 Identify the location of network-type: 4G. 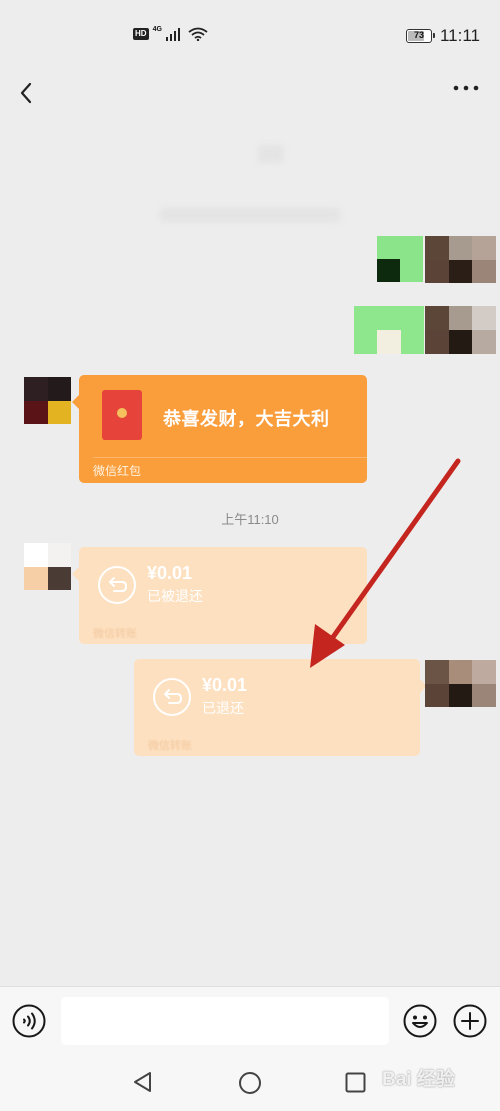
(157, 29).